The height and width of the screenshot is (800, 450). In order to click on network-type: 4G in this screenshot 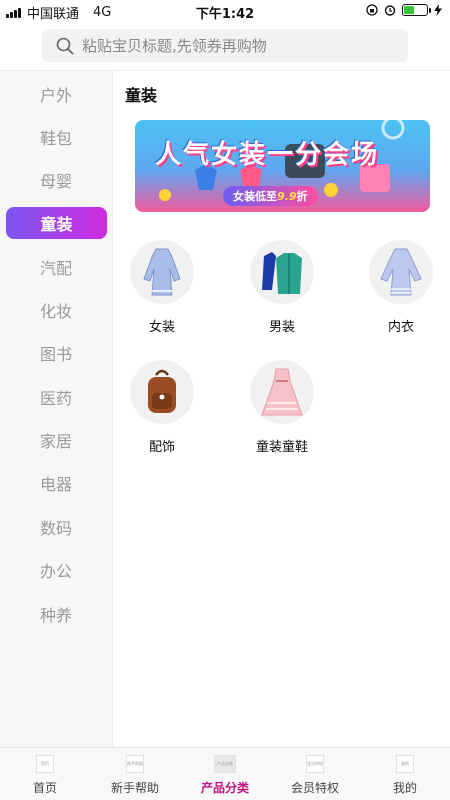, I will do `click(102, 12)`.